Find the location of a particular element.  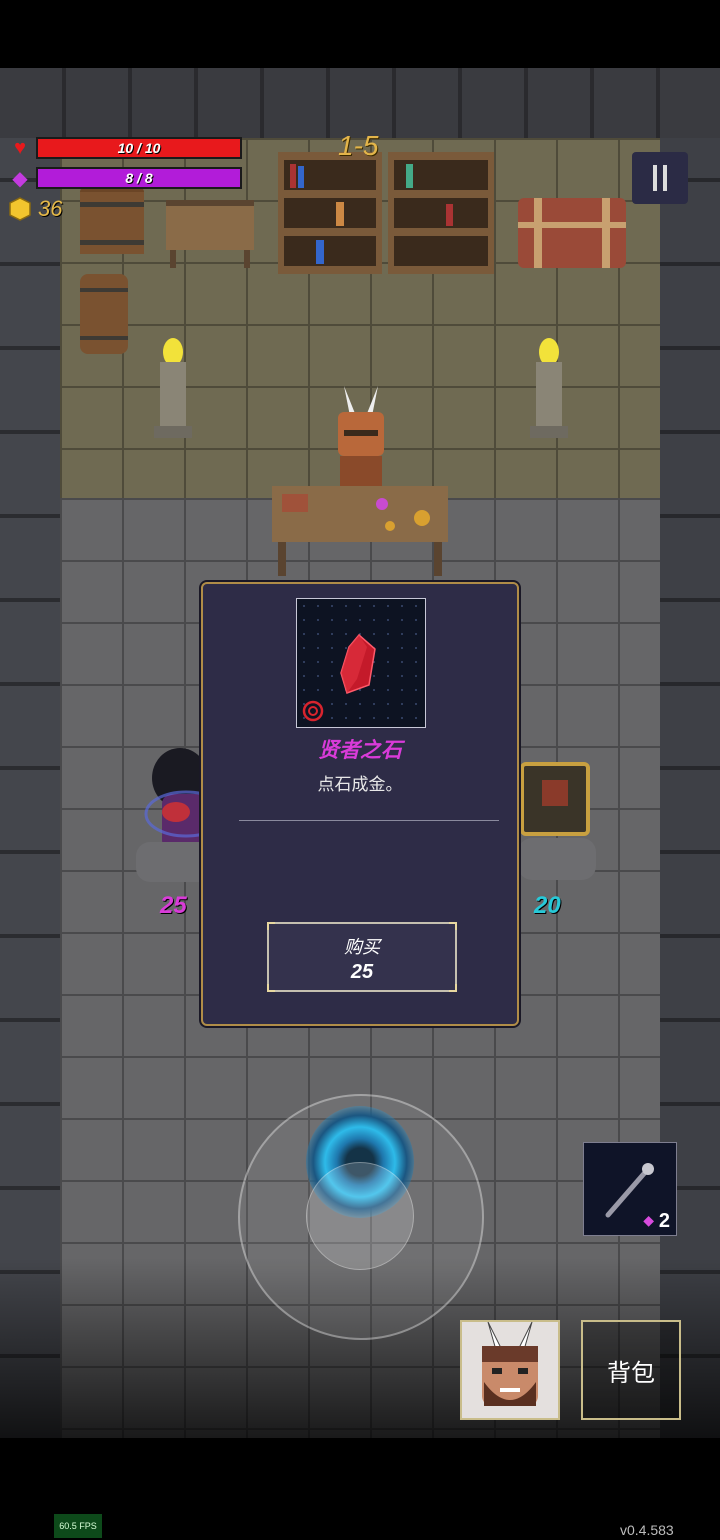

gold-counter: 36 is located at coordinates (35, 209).